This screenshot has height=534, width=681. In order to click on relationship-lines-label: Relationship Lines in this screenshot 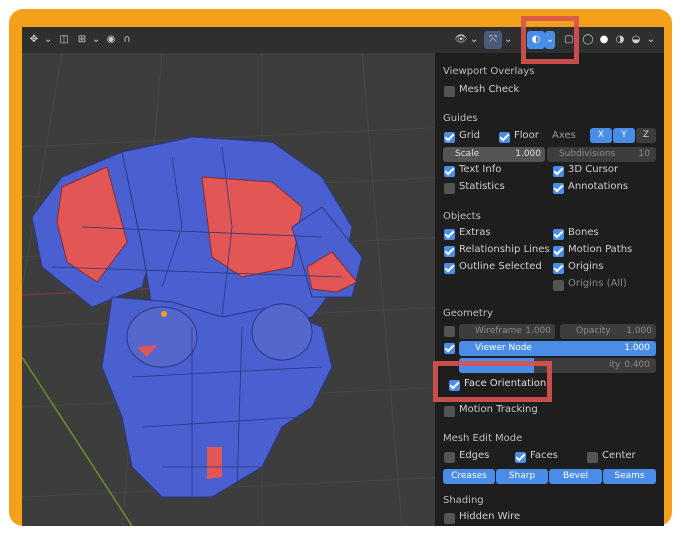, I will do `click(504, 249)`.